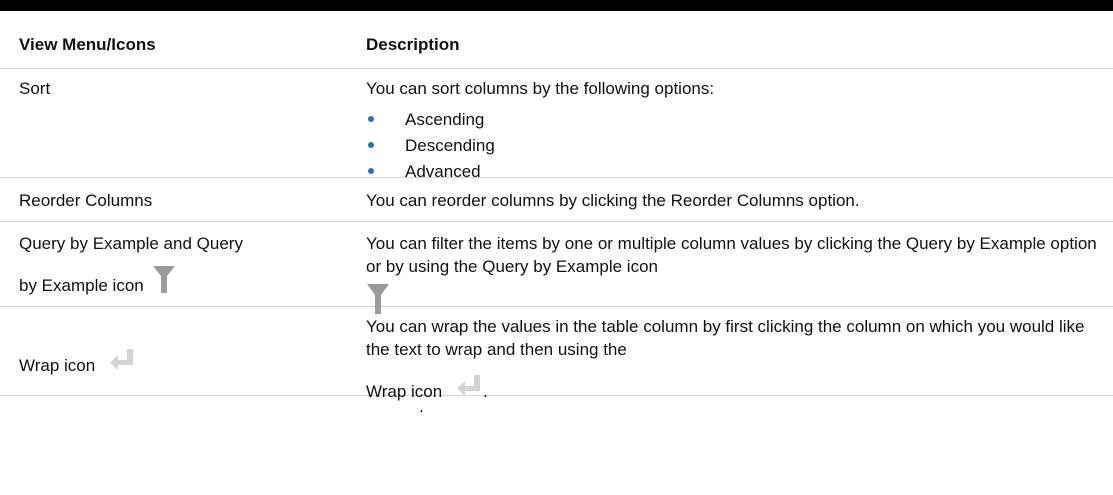 The width and height of the screenshot is (1113, 495). I want to click on sort-option-descending: Descending, so click(450, 145).